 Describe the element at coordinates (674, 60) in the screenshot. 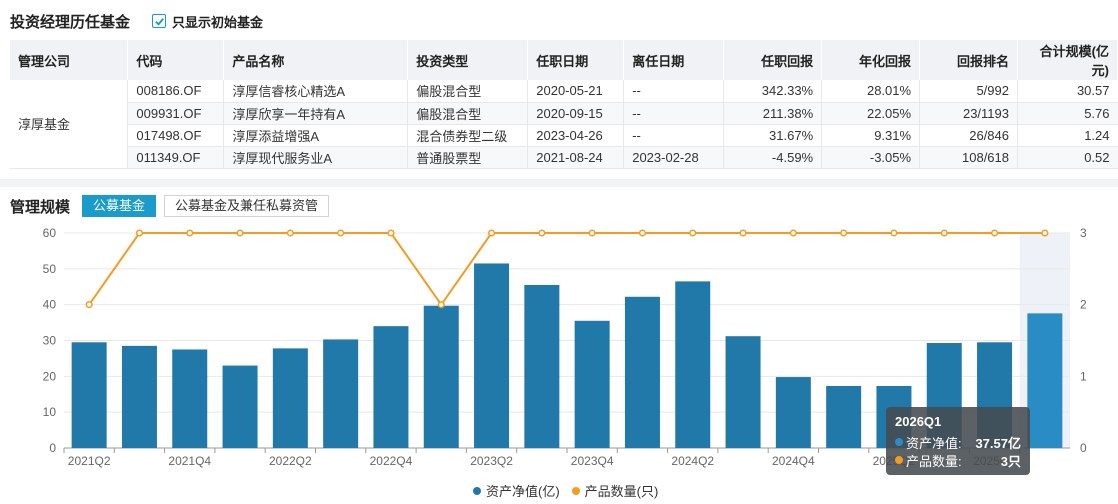

I see `column-header-end-date: 离任日期` at that location.